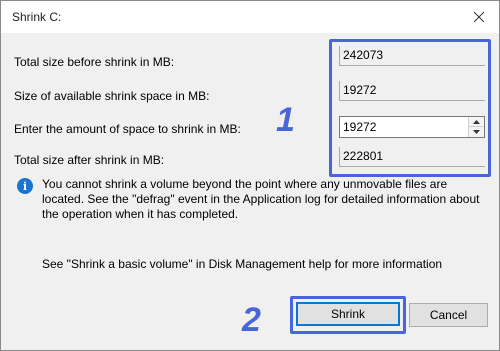 The height and width of the screenshot is (351, 500). I want to click on shrink-button: Shrink, so click(348, 314).